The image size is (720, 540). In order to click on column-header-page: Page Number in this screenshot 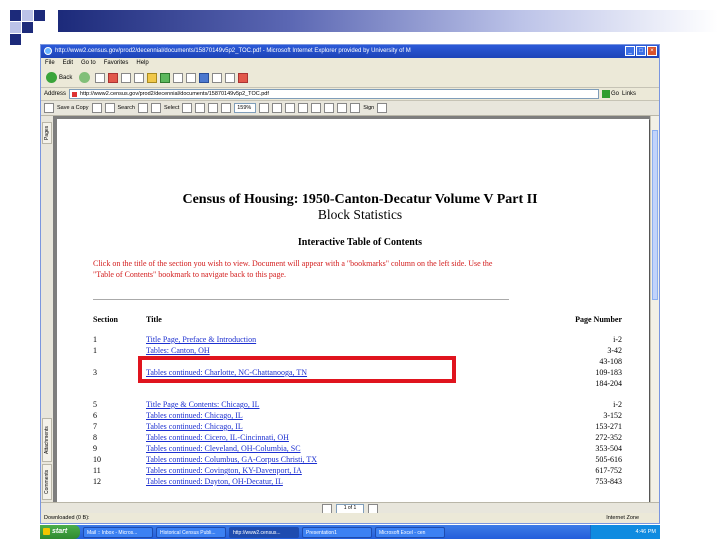, I will do `click(598, 319)`.